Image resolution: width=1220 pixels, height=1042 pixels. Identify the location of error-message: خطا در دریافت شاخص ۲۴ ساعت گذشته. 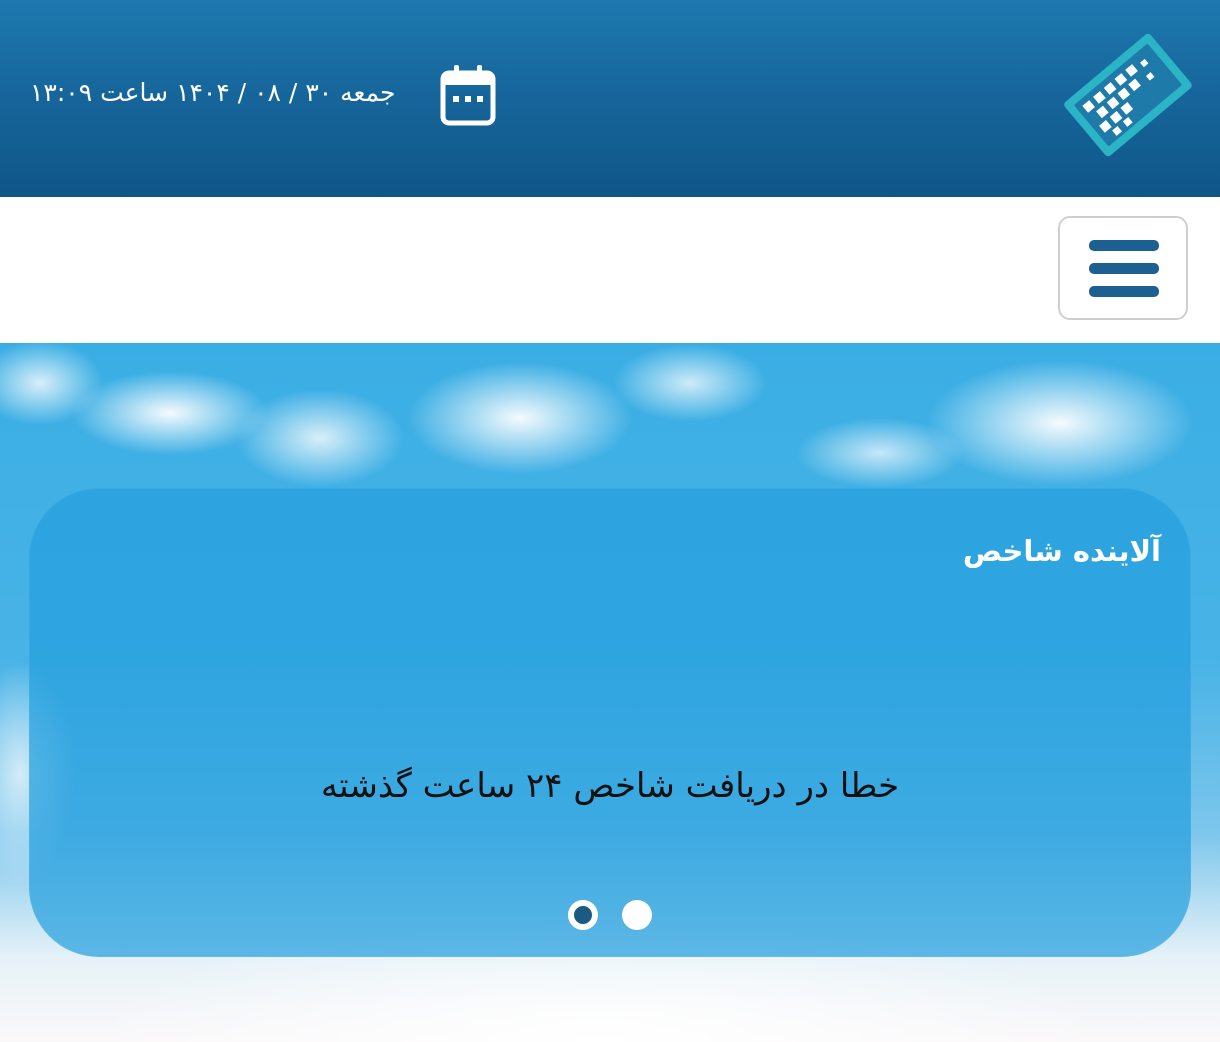
(610, 786).